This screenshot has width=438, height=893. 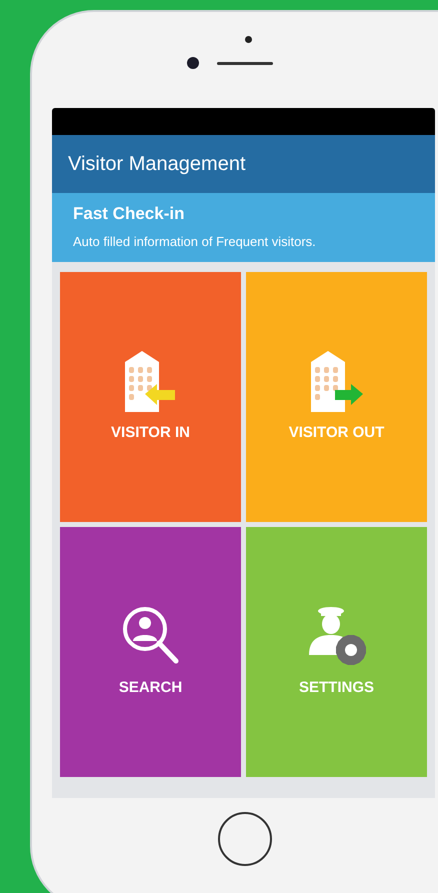 What do you see at coordinates (193, 63) in the screenshot?
I see `camera-lens` at bounding box center [193, 63].